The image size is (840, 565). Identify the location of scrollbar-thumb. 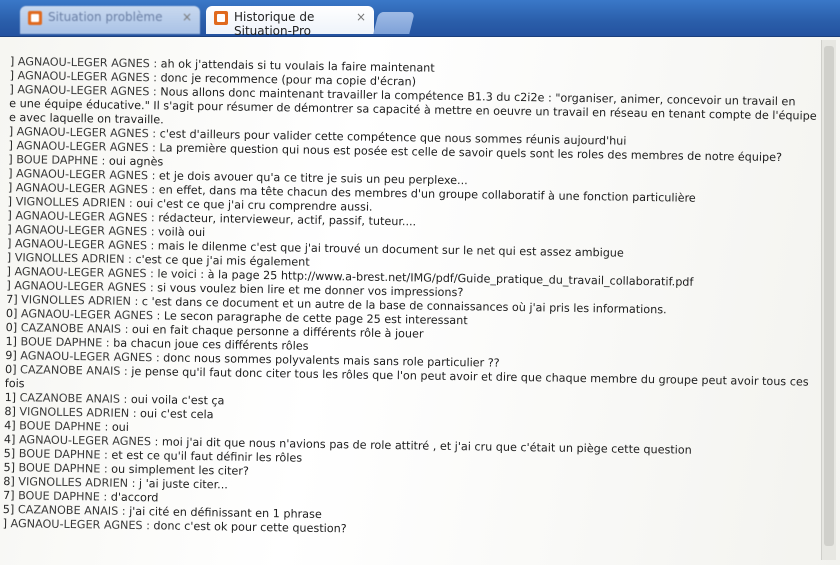
(829, 296).